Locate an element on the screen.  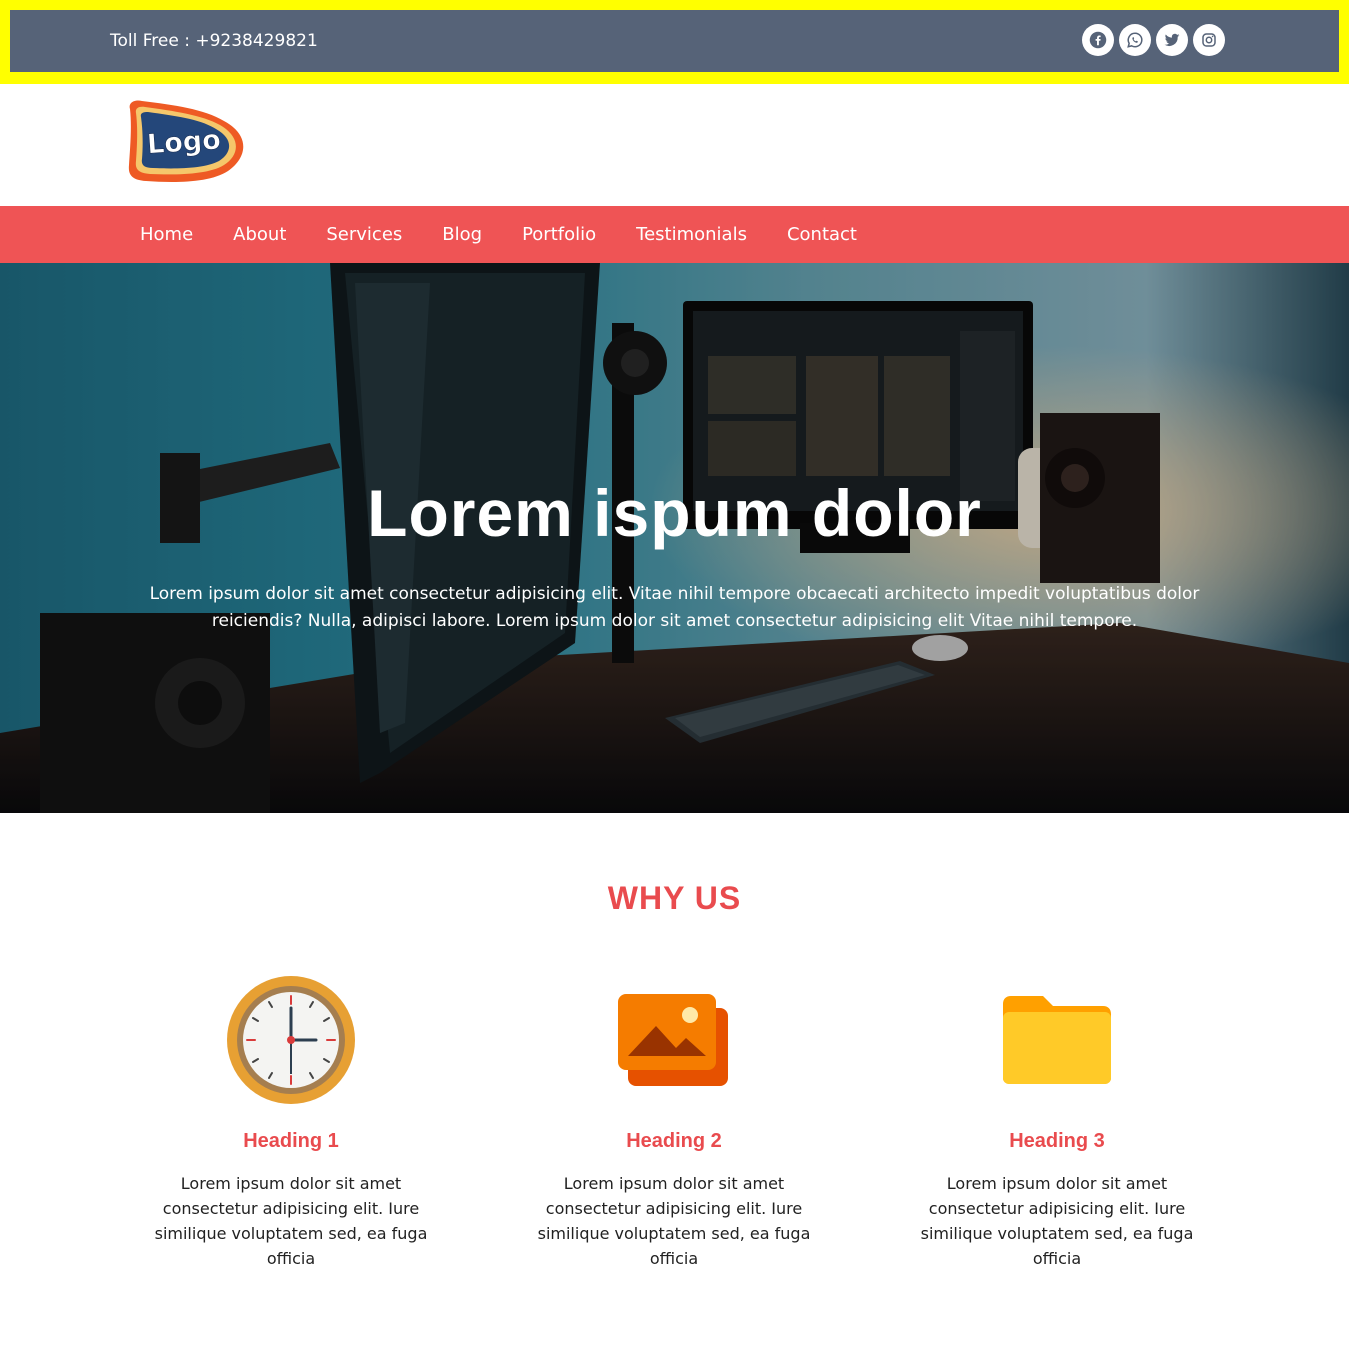
social-links is located at coordinates (1153, 40).